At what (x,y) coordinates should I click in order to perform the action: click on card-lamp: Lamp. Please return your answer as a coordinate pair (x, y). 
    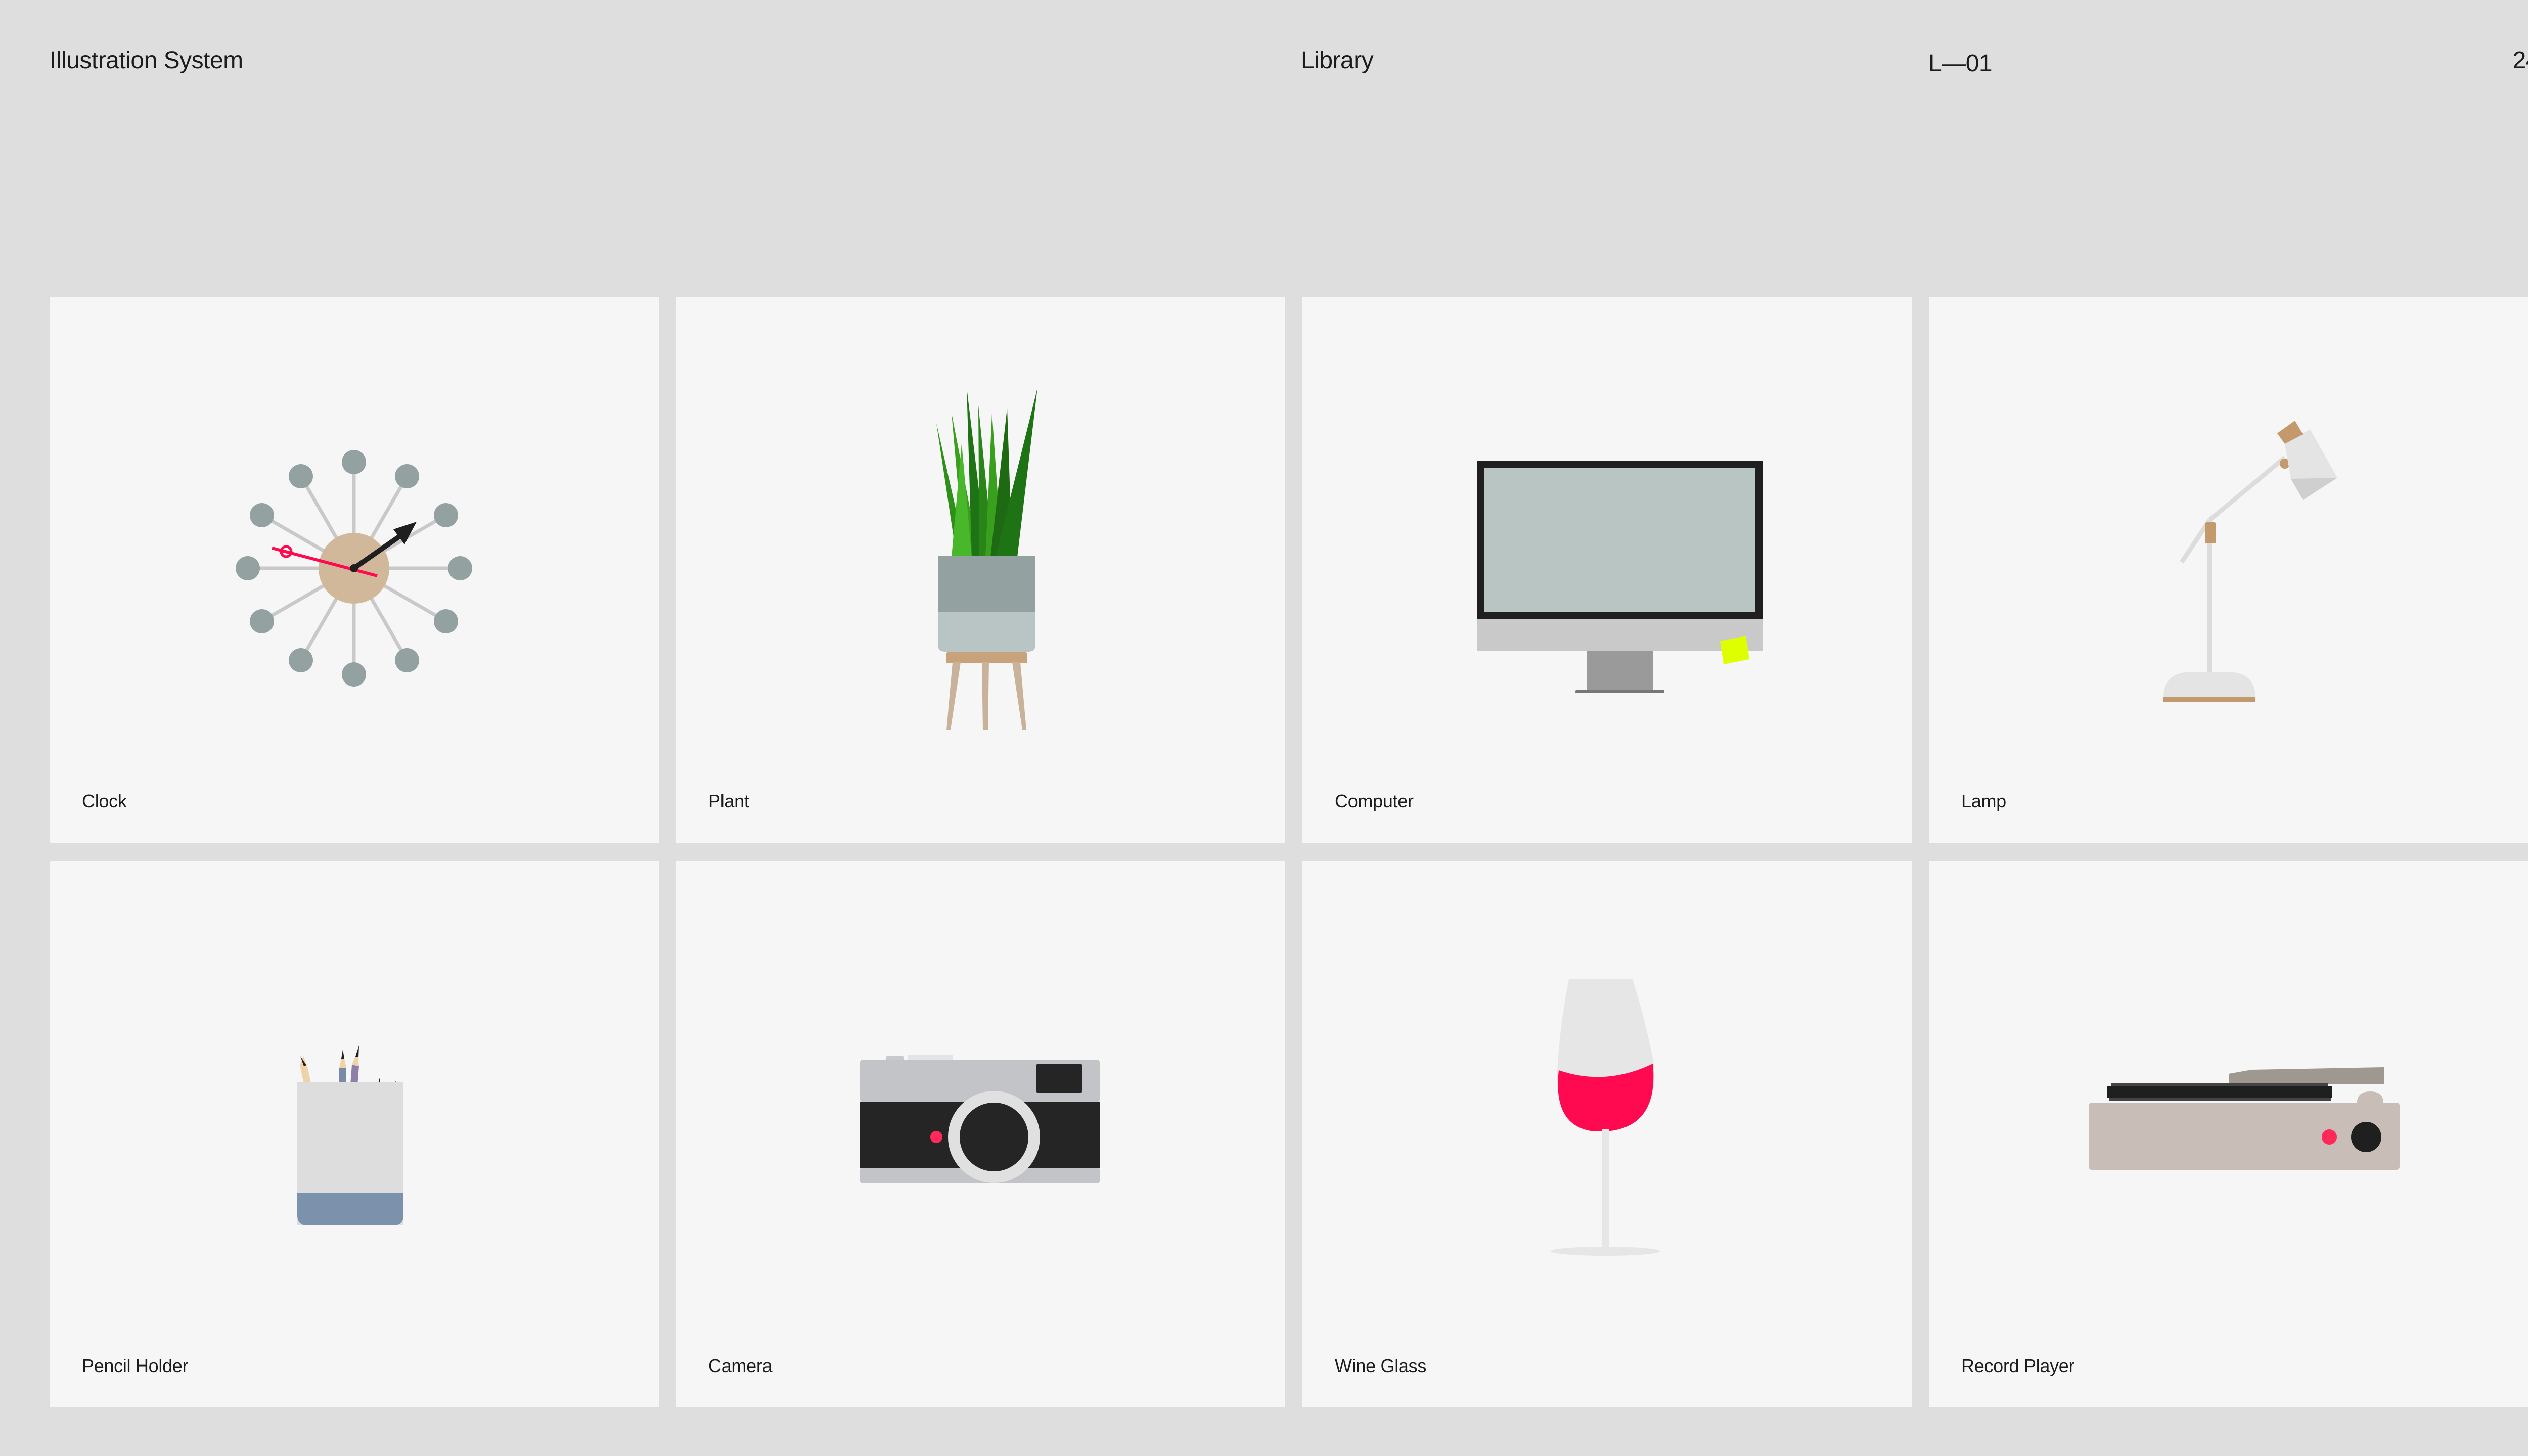
    Looking at the image, I should click on (2229, 570).